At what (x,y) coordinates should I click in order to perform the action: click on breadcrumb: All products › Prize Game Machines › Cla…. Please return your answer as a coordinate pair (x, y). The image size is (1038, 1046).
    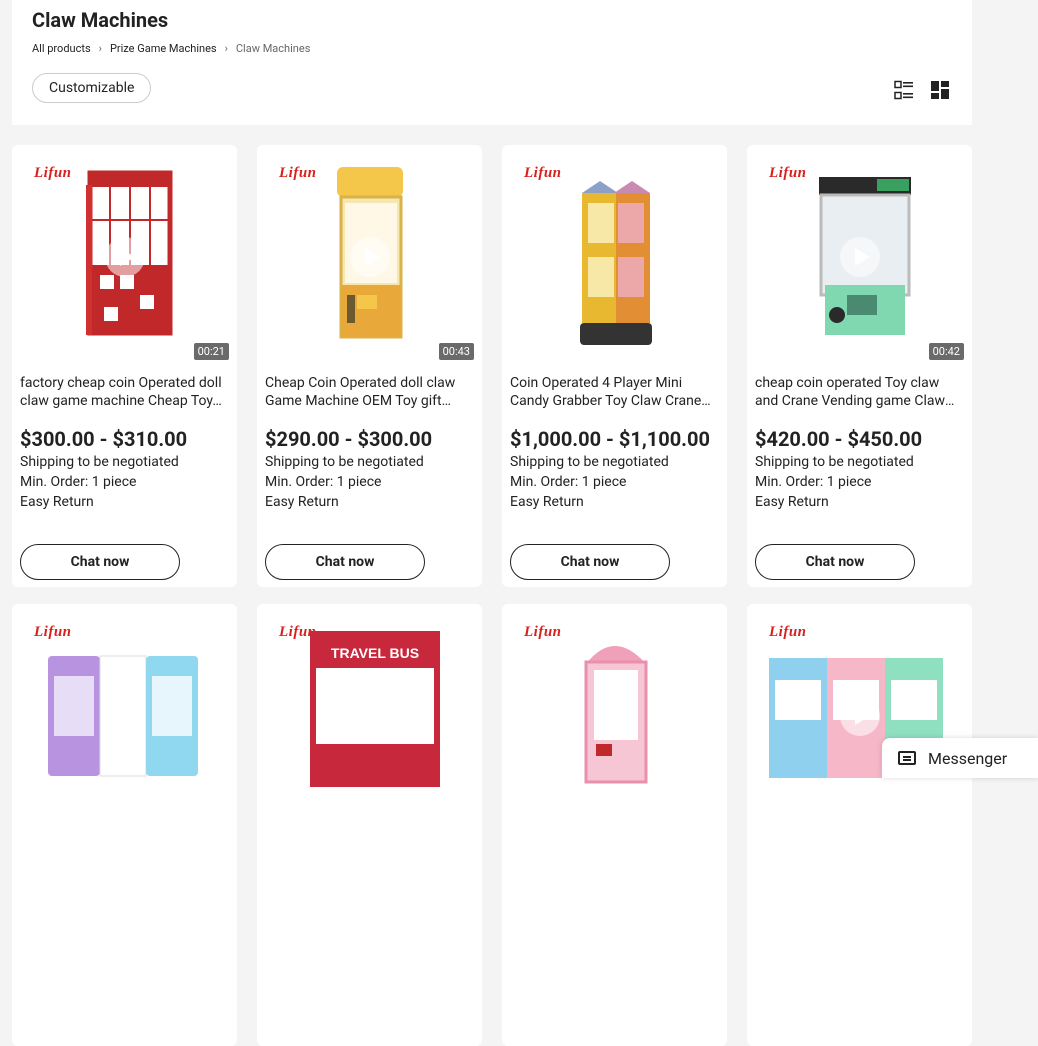
    Looking at the image, I should click on (171, 48).